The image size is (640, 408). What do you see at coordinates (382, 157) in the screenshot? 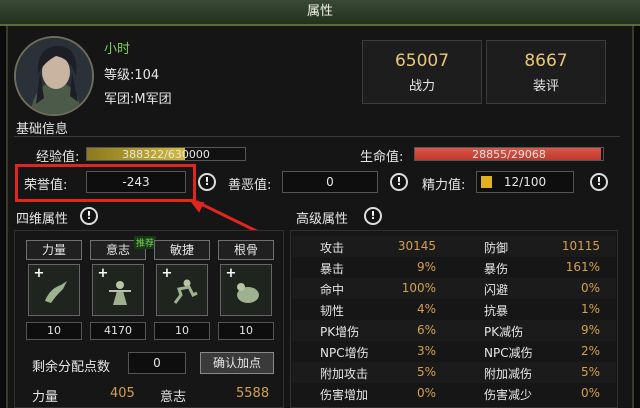
I see `hp-label: 生命值:` at bounding box center [382, 157].